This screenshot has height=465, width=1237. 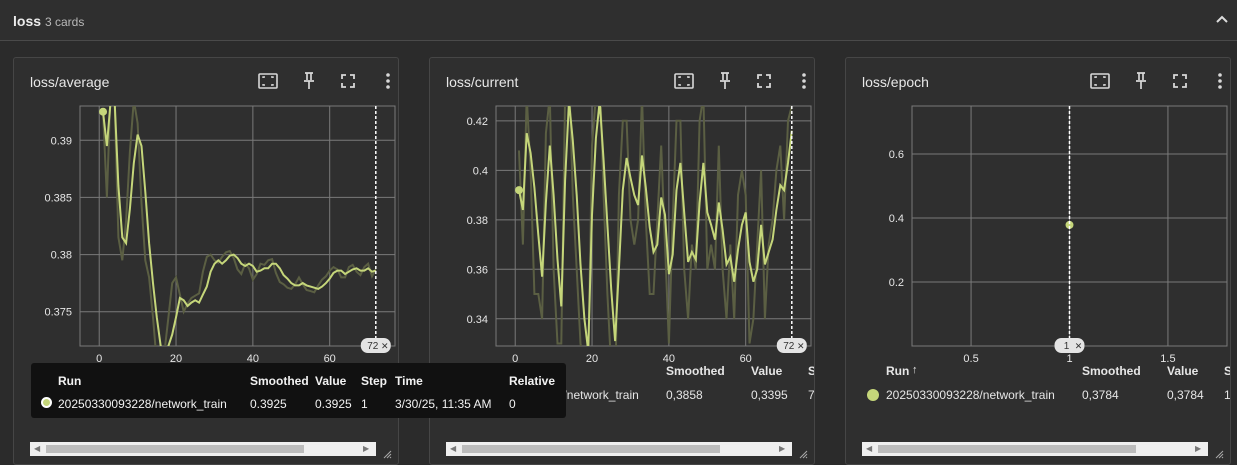 What do you see at coordinates (482, 82) in the screenshot?
I see `card-title: loss/current` at bounding box center [482, 82].